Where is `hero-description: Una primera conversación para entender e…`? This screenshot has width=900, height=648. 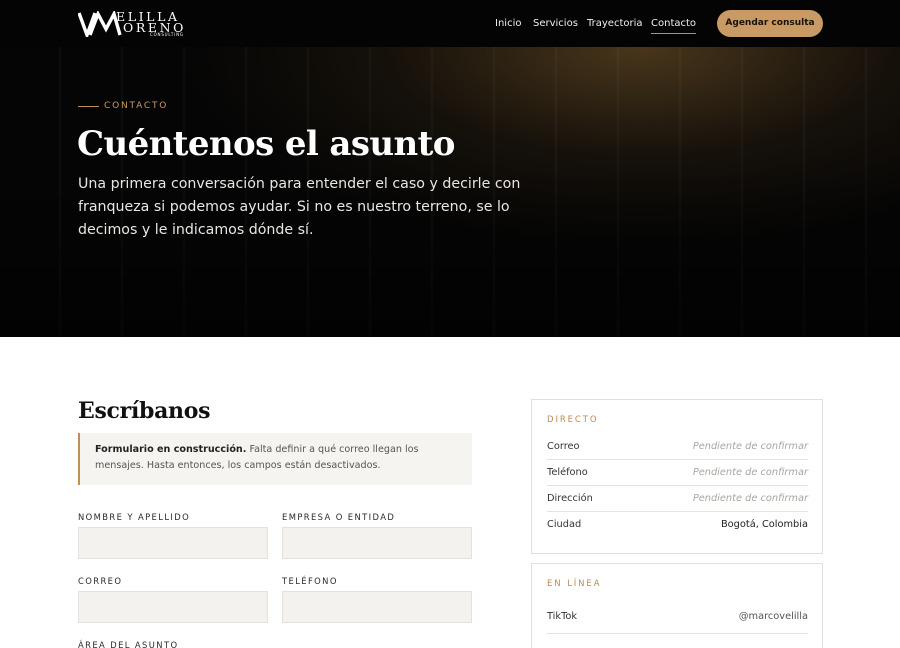 hero-description: Una primera conversación para entender e… is located at coordinates (299, 207).